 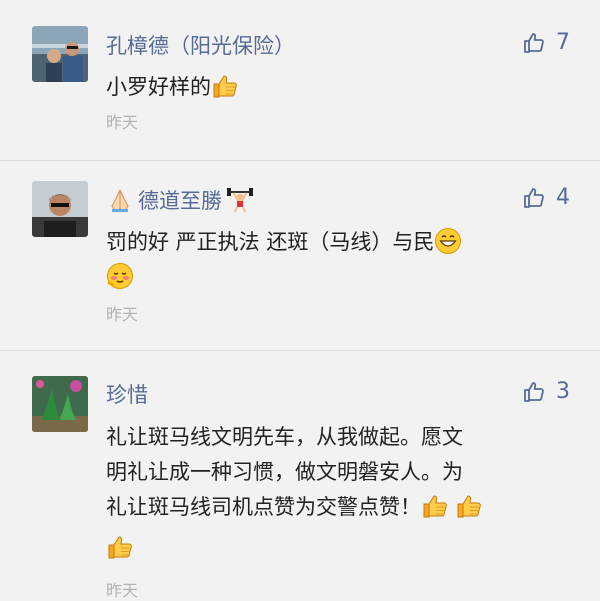 I want to click on comment-text-line-emoji, so click(x=343, y=548).